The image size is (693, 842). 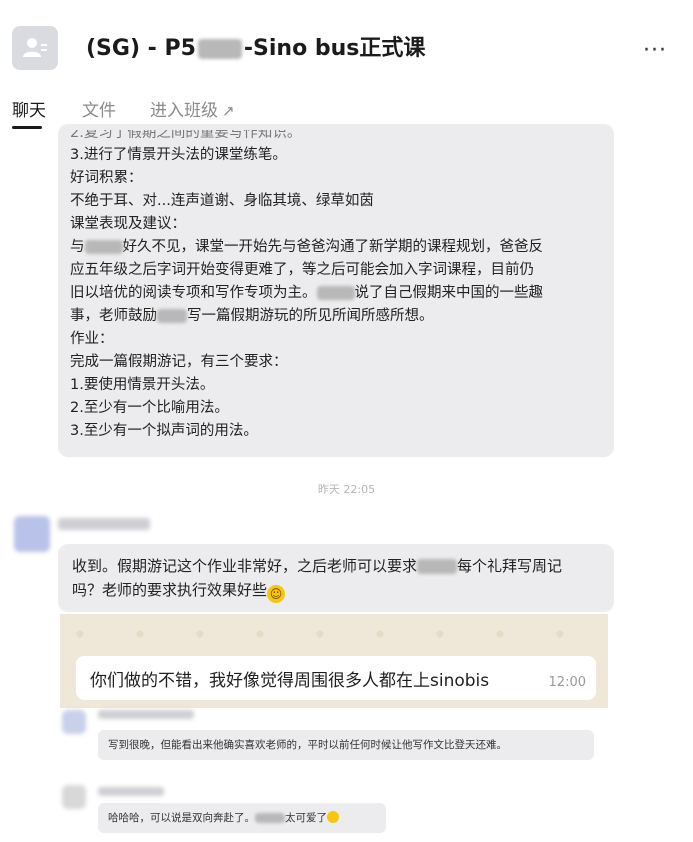 What do you see at coordinates (128, 224) in the screenshot?
I see `report-line: 课堂表现及建议：` at bounding box center [128, 224].